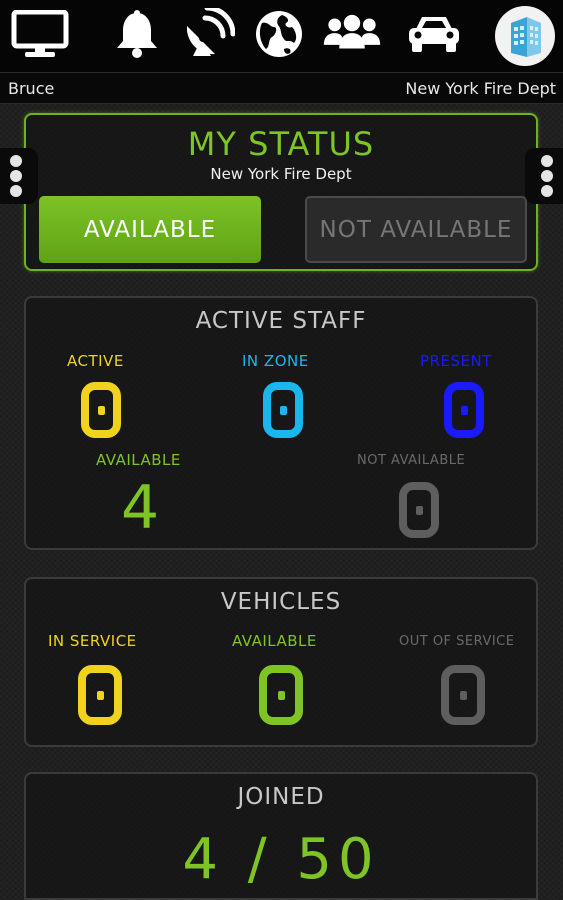 This screenshot has height=900, width=563. I want to click on not-available-staff-value, so click(419, 510).